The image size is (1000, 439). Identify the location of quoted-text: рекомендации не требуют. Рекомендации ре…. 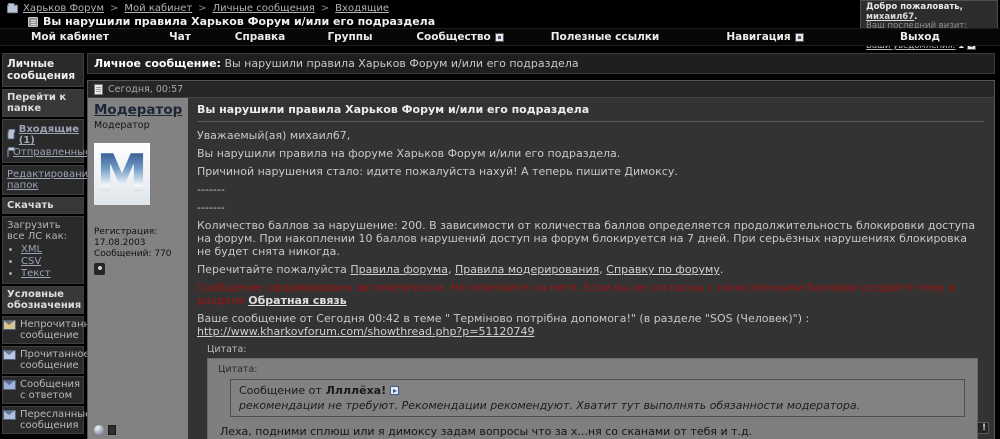
(550, 405).